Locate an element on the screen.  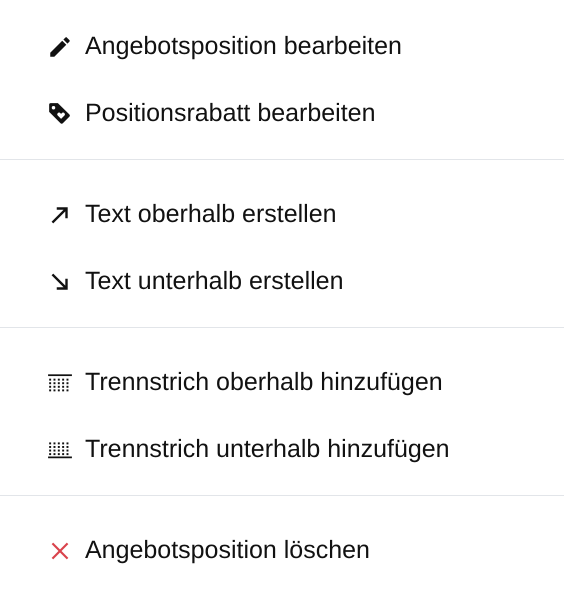
menu-item: Angebotsposition bearbeiten is located at coordinates (282, 46).